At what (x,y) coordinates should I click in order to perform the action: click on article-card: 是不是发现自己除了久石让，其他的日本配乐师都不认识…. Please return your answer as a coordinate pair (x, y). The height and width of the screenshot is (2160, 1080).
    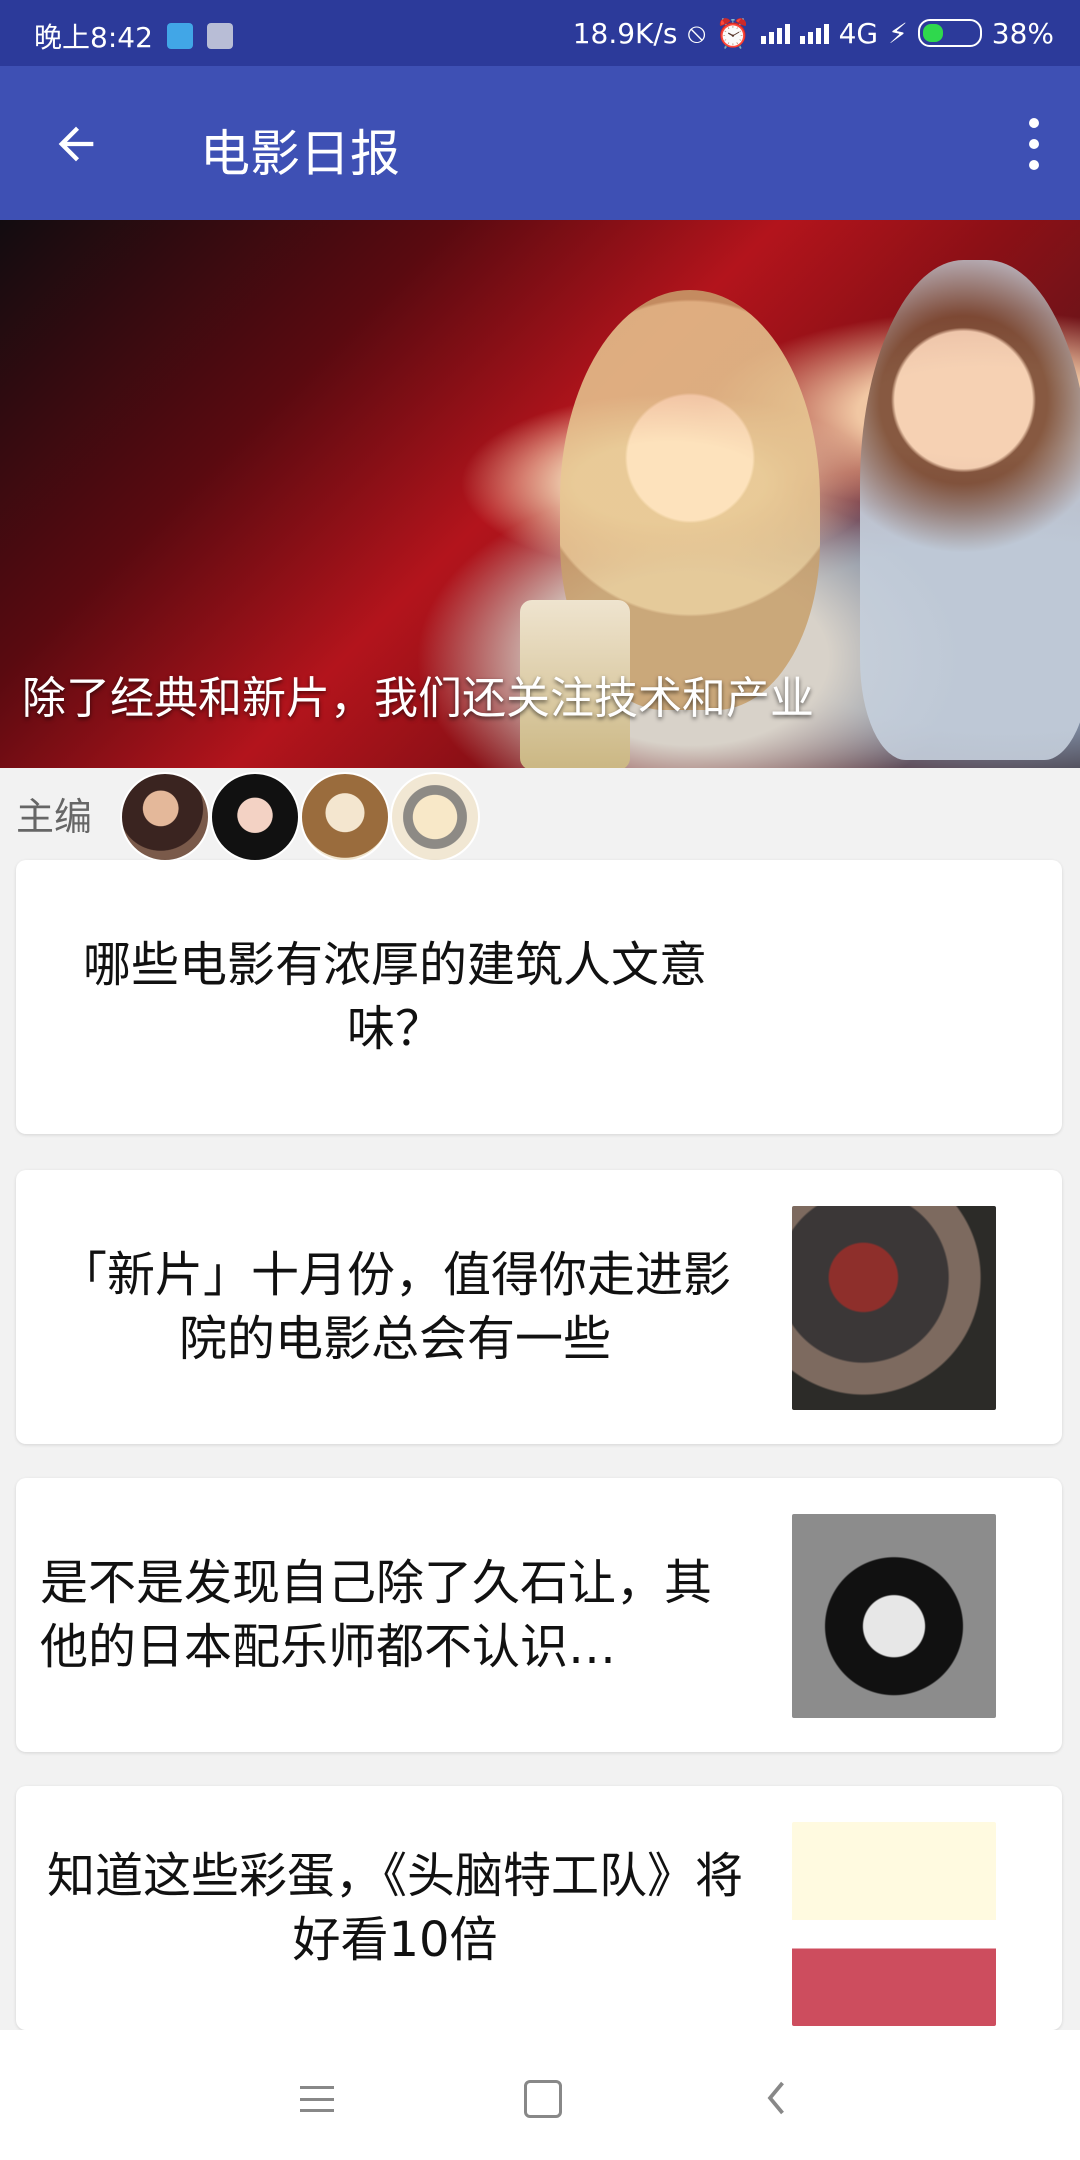
    Looking at the image, I should click on (539, 1615).